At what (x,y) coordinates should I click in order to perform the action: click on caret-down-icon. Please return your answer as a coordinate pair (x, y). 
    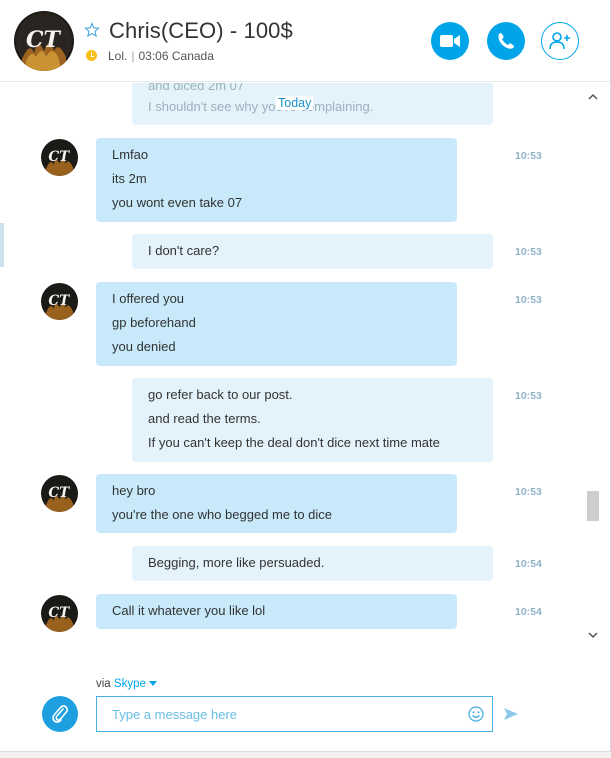
    Looking at the image, I should click on (152, 684).